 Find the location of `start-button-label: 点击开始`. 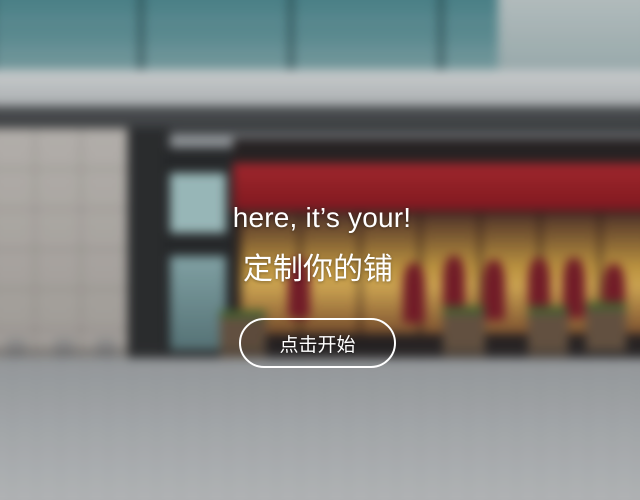

start-button-label: 点击开始 is located at coordinates (317, 344).